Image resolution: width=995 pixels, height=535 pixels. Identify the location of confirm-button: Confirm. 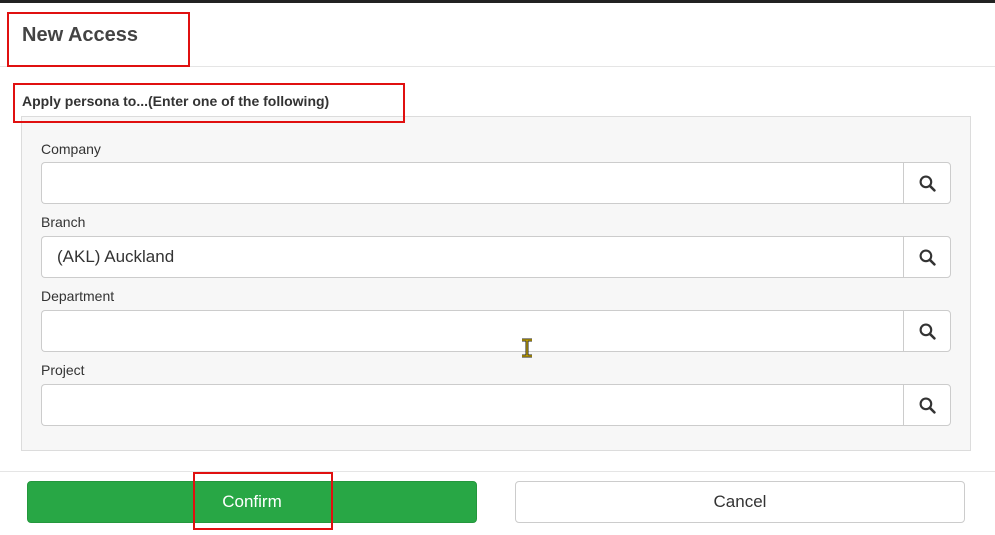
(252, 502).